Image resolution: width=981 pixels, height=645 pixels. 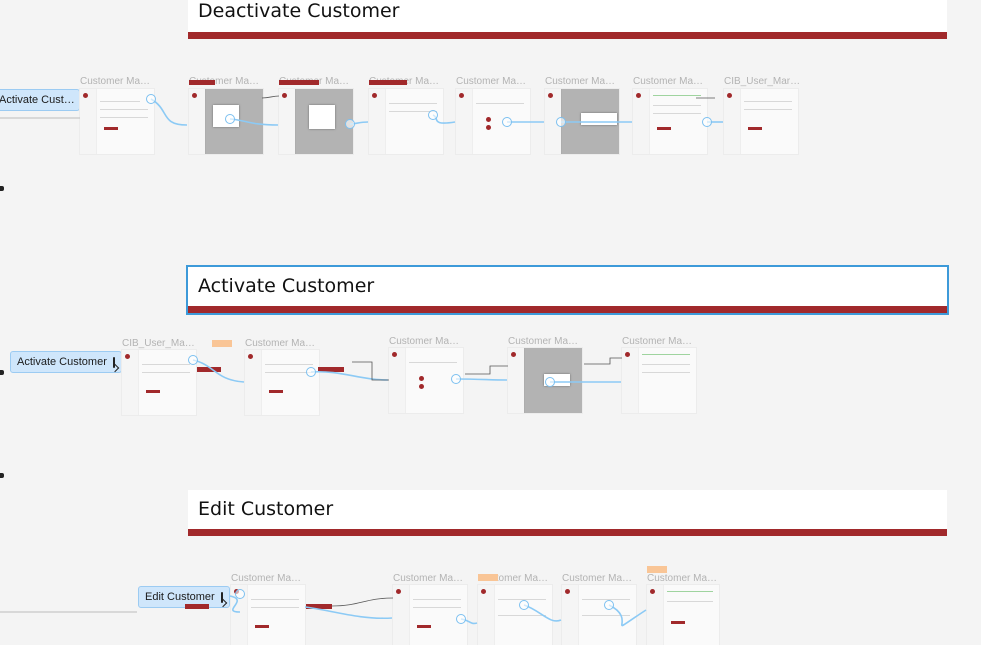 I want to click on section-title: Activate Customer, so click(x=286, y=286).